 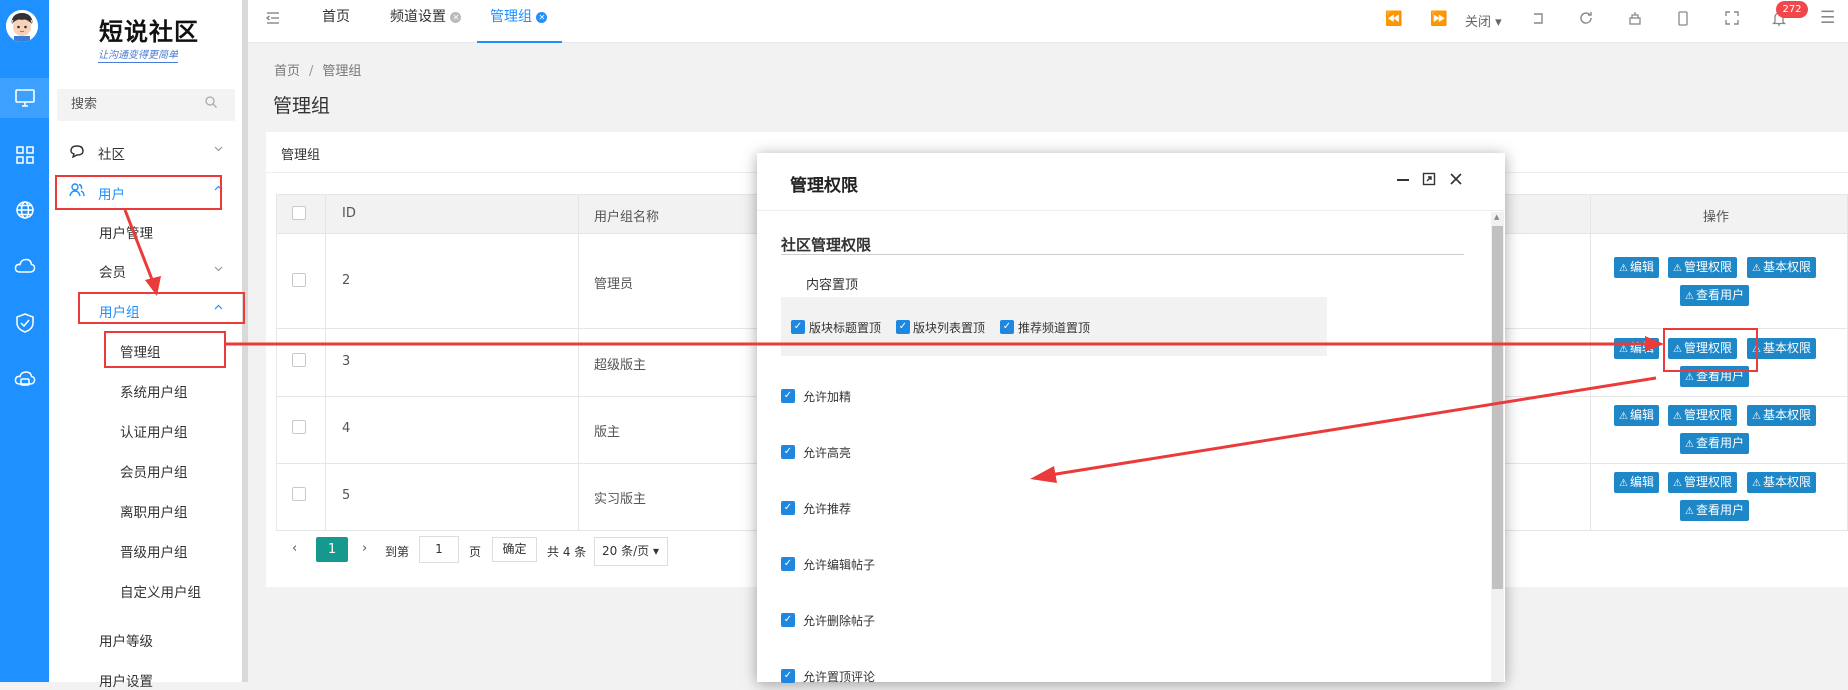 What do you see at coordinates (211, 105) in the screenshot?
I see `search-icon` at bounding box center [211, 105].